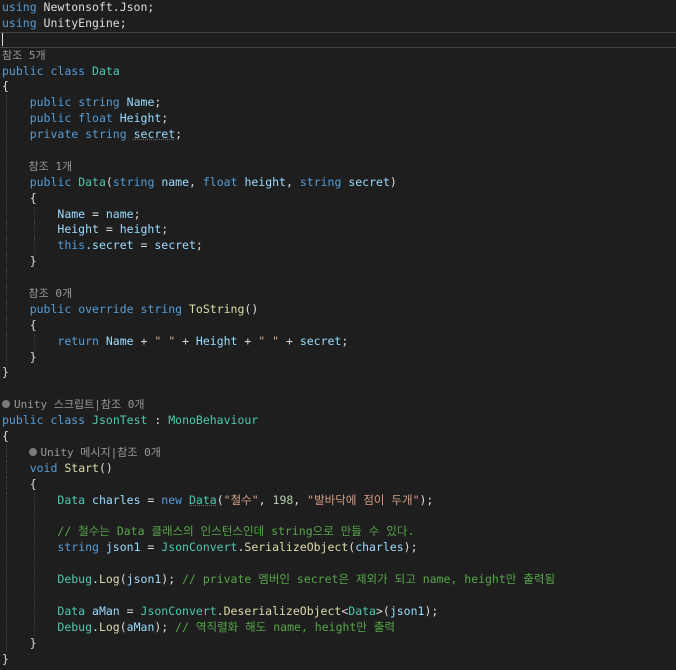 The width and height of the screenshot is (676, 670). What do you see at coordinates (338, 325) in the screenshot?
I see `code-line-tostring-open-brace: {` at bounding box center [338, 325].